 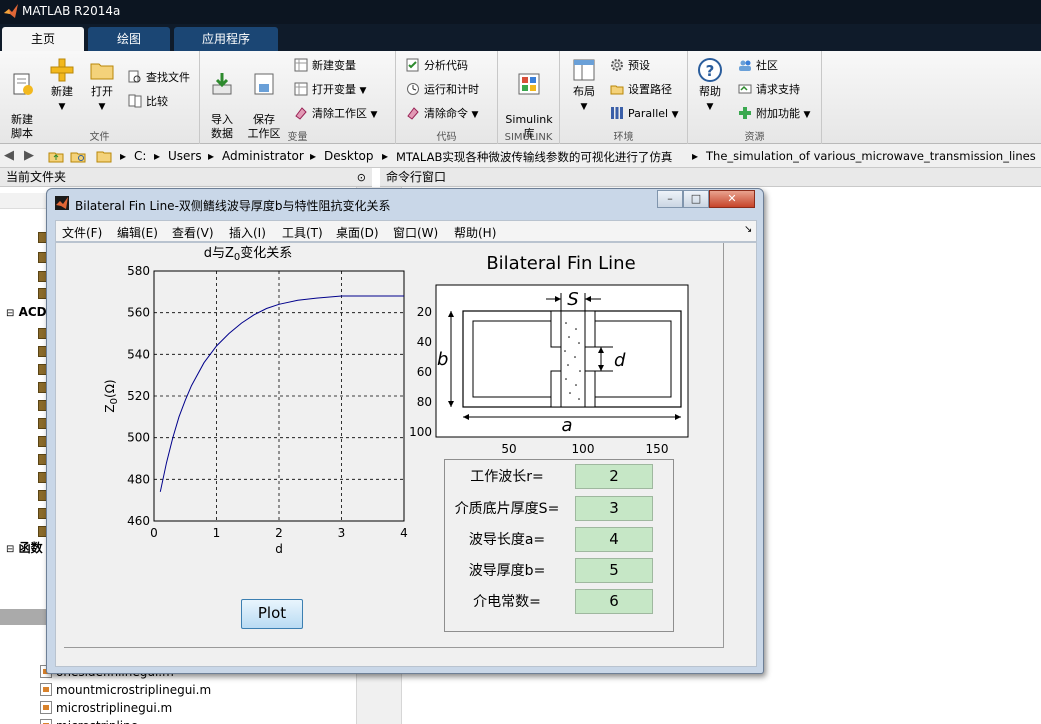 I want to click on command-window-header: 命令行窗口, so click(x=710, y=177).